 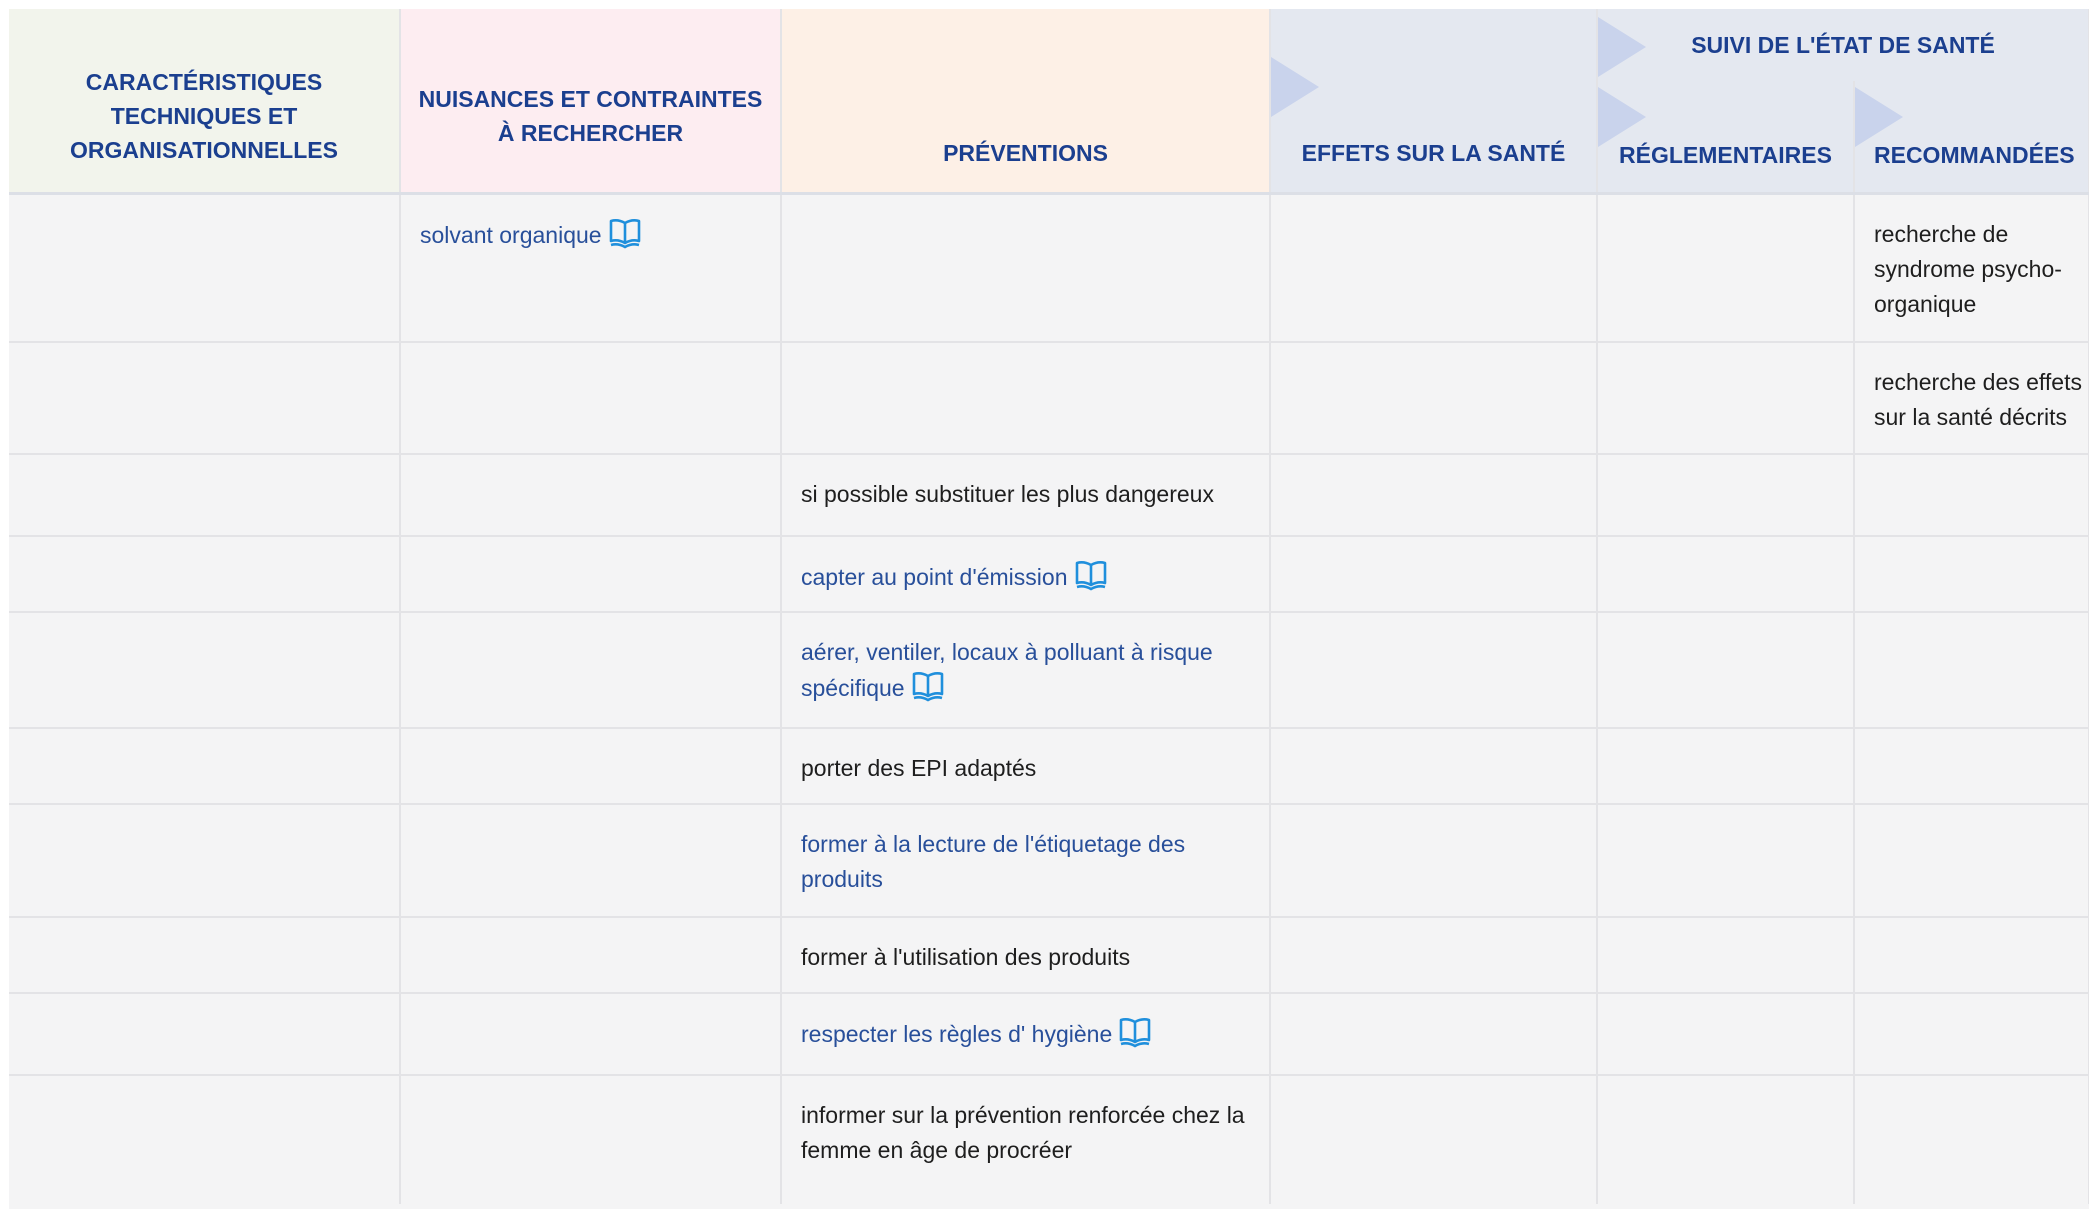 I want to click on header-recommandees: RECOMMANDÉES, so click(x=1971, y=137).